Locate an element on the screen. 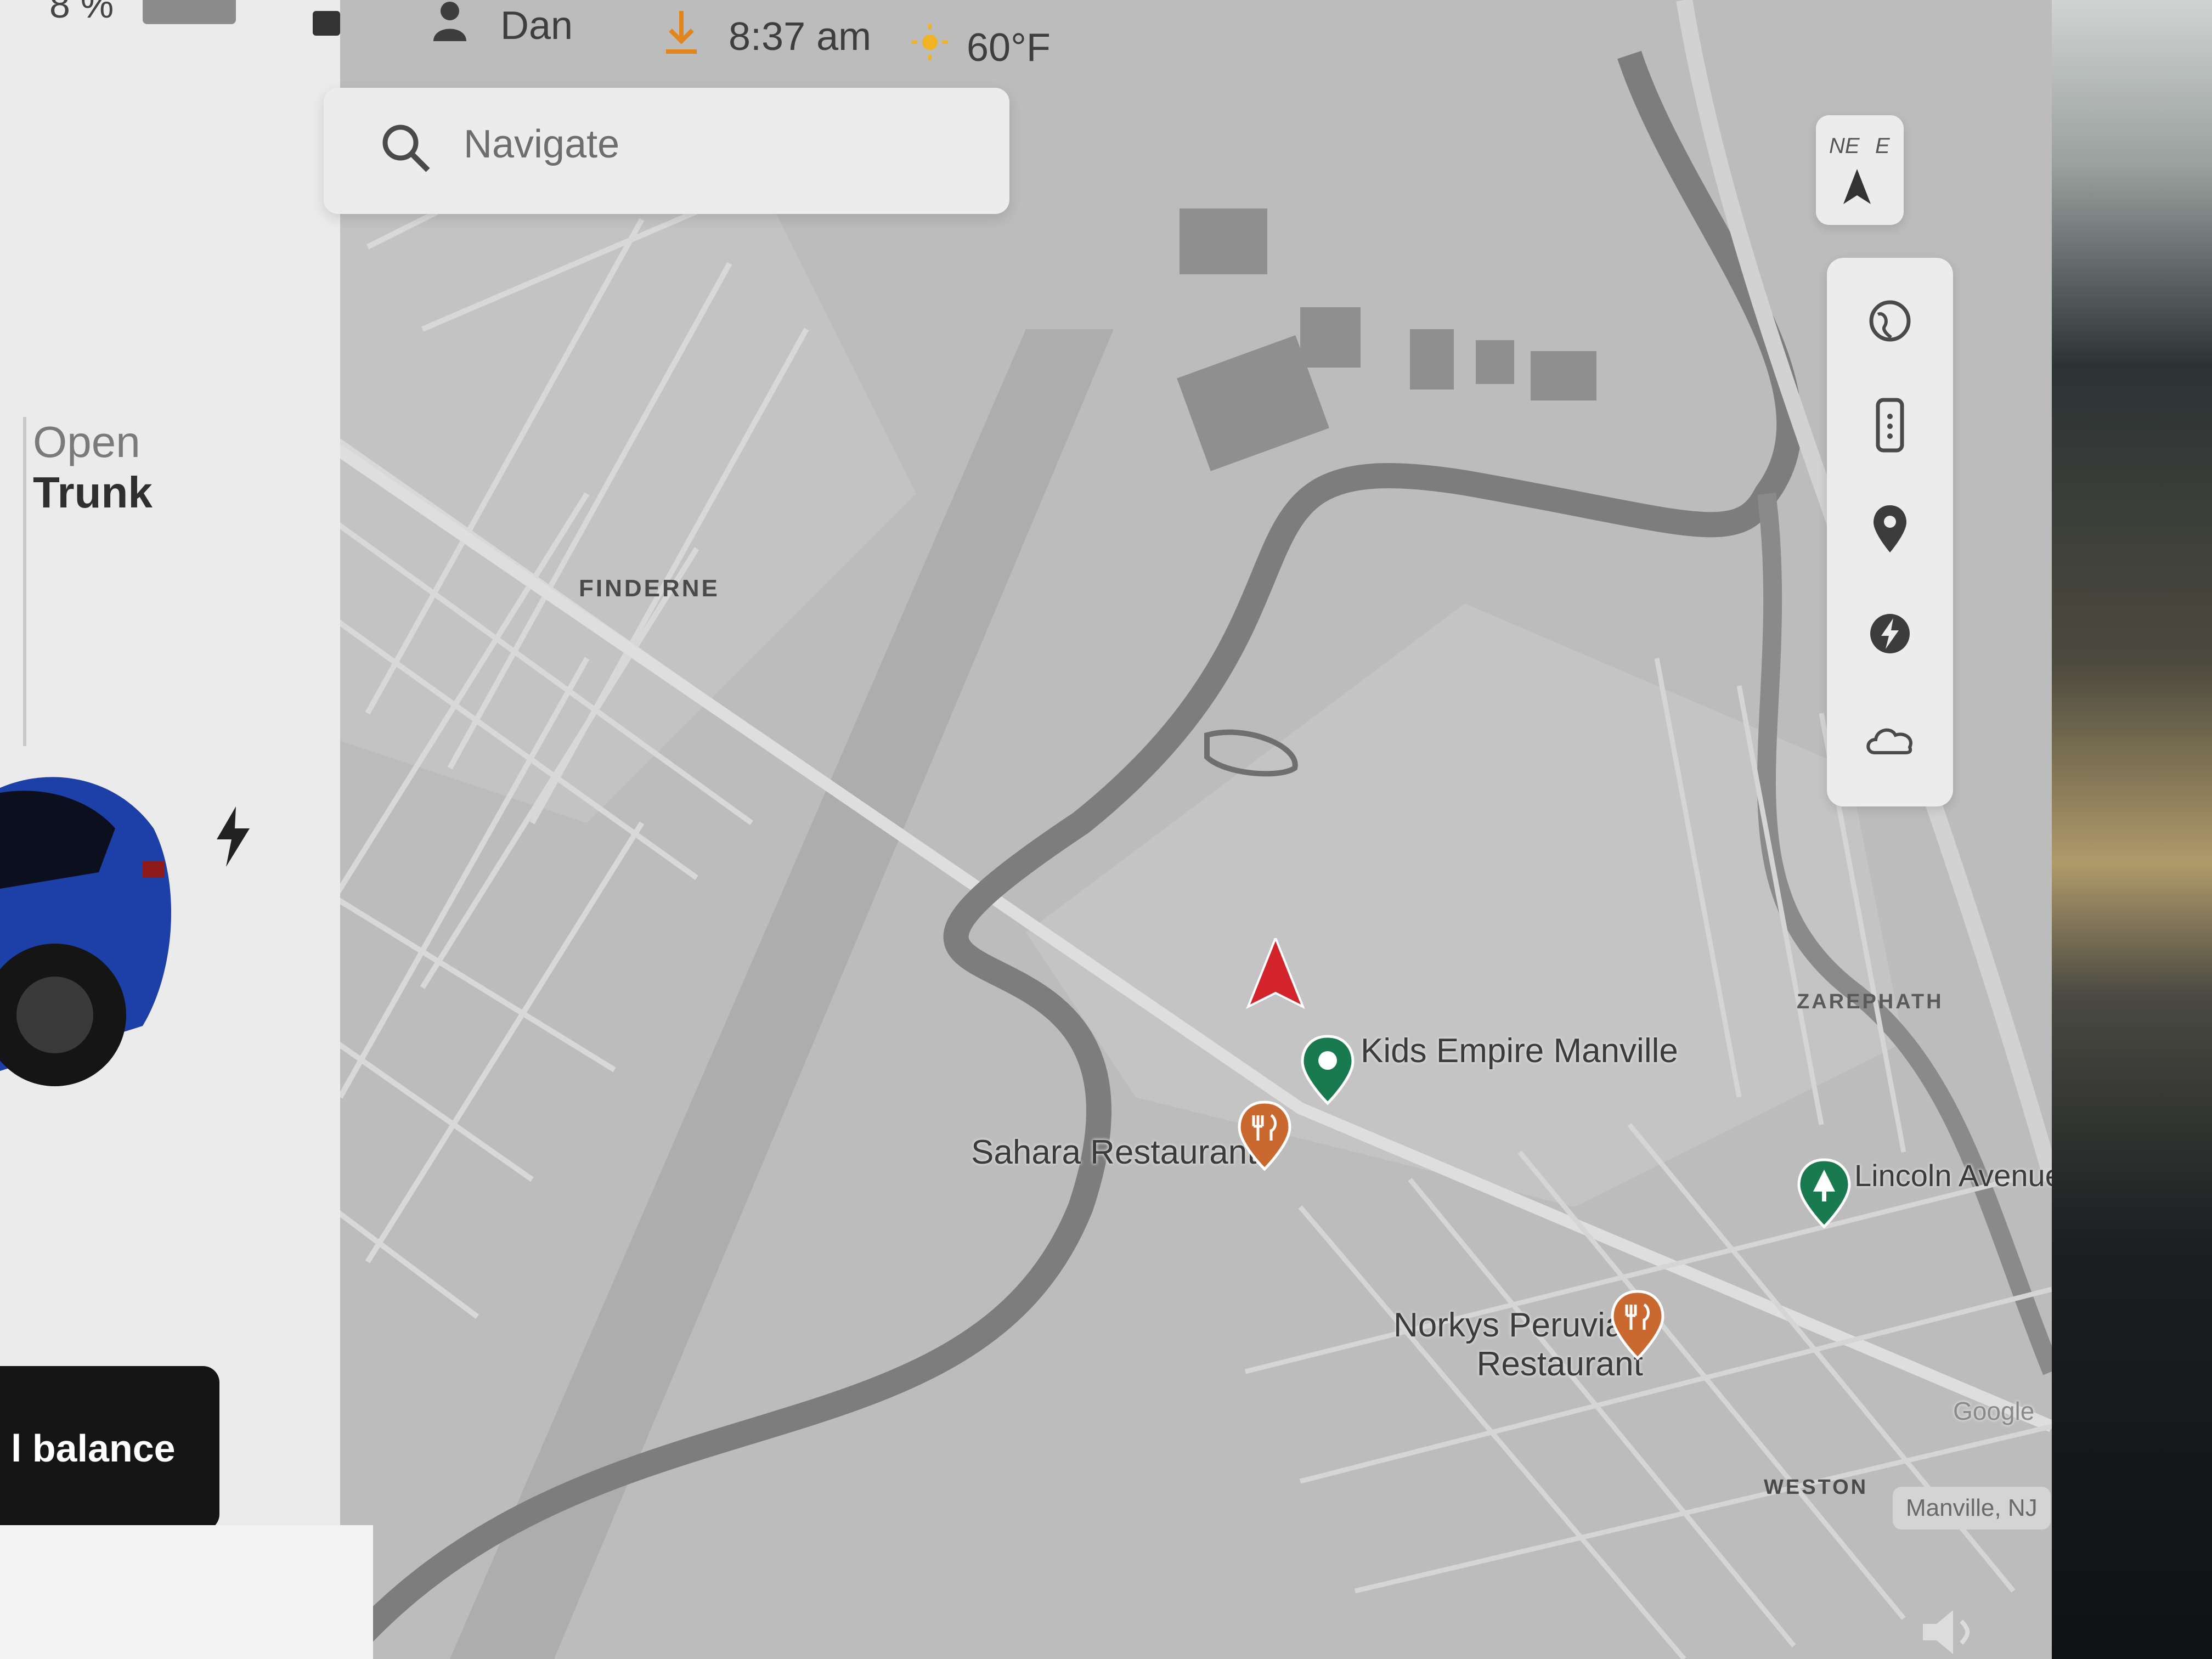  weather-icon is located at coordinates (1889, 741).